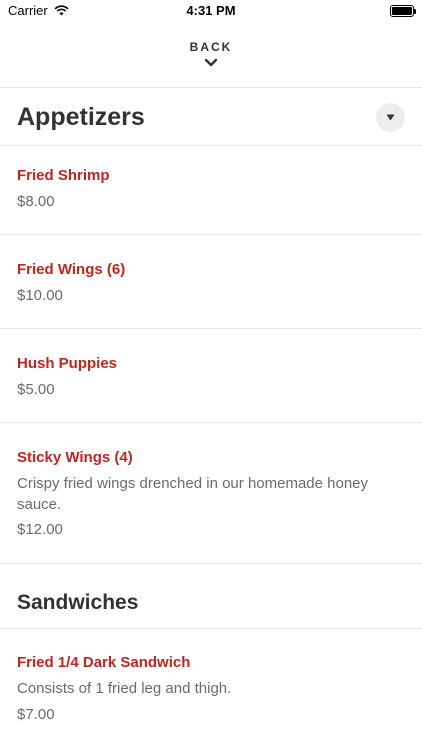 The image size is (422, 750). Describe the element at coordinates (124, 688) in the screenshot. I see `item-description: Consists of 1 fried leg and thigh.` at that location.